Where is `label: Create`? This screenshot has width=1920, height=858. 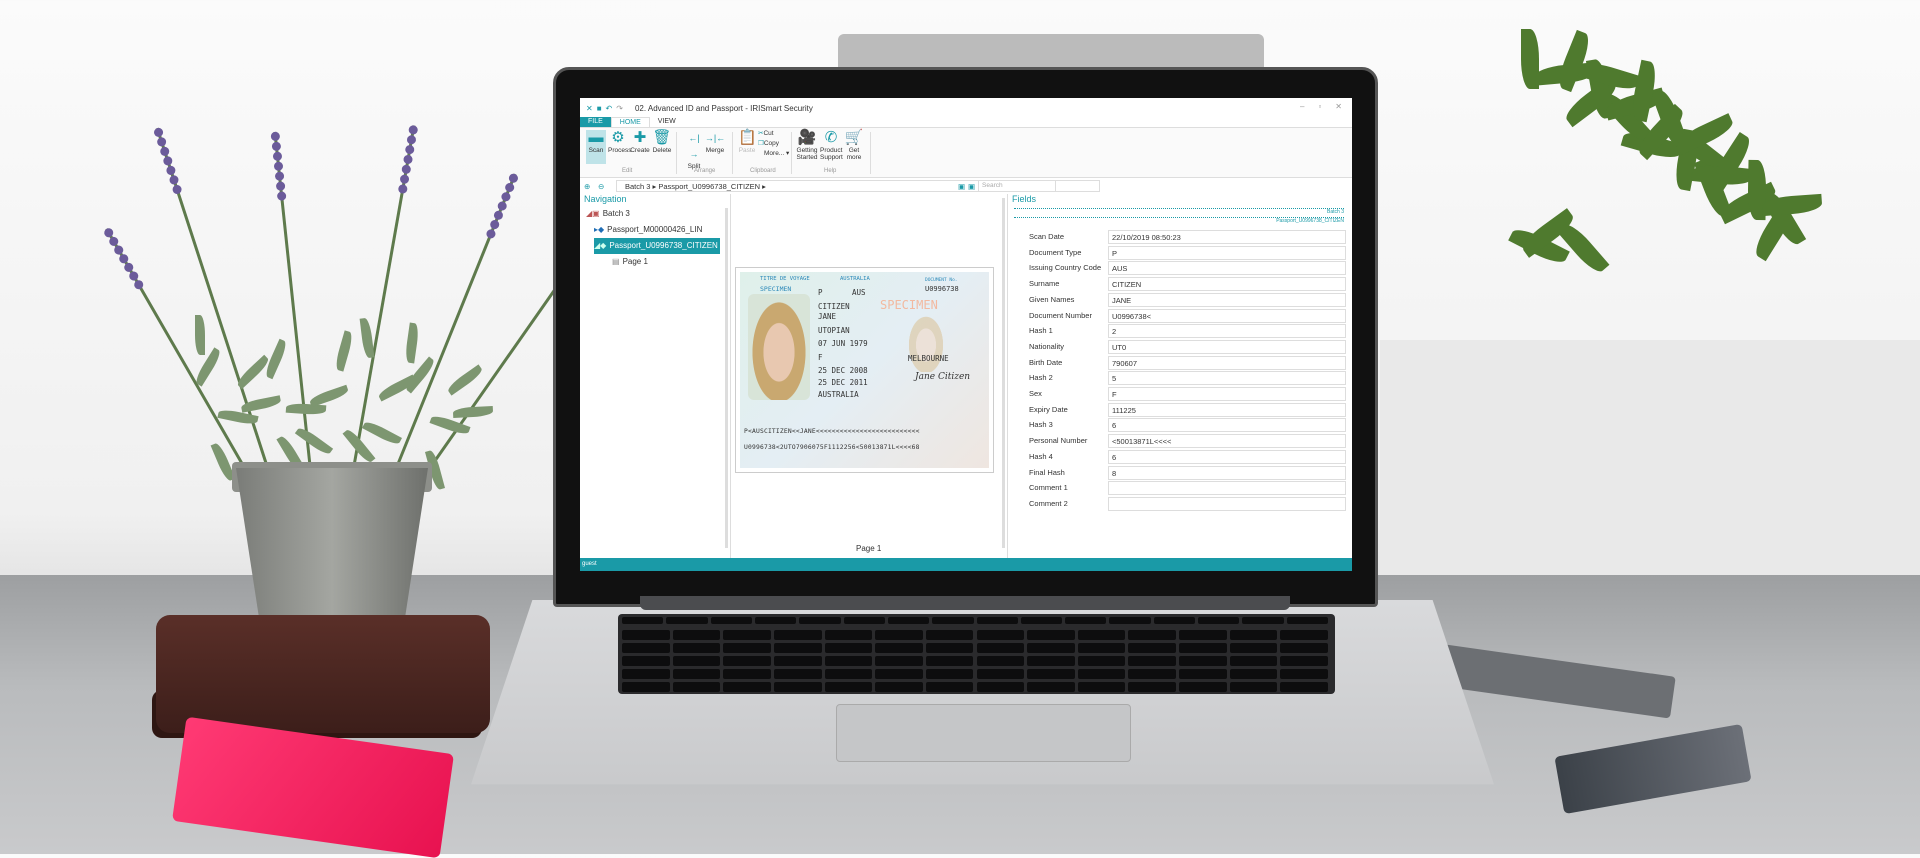 label: Create is located at coordinates (640, 150).